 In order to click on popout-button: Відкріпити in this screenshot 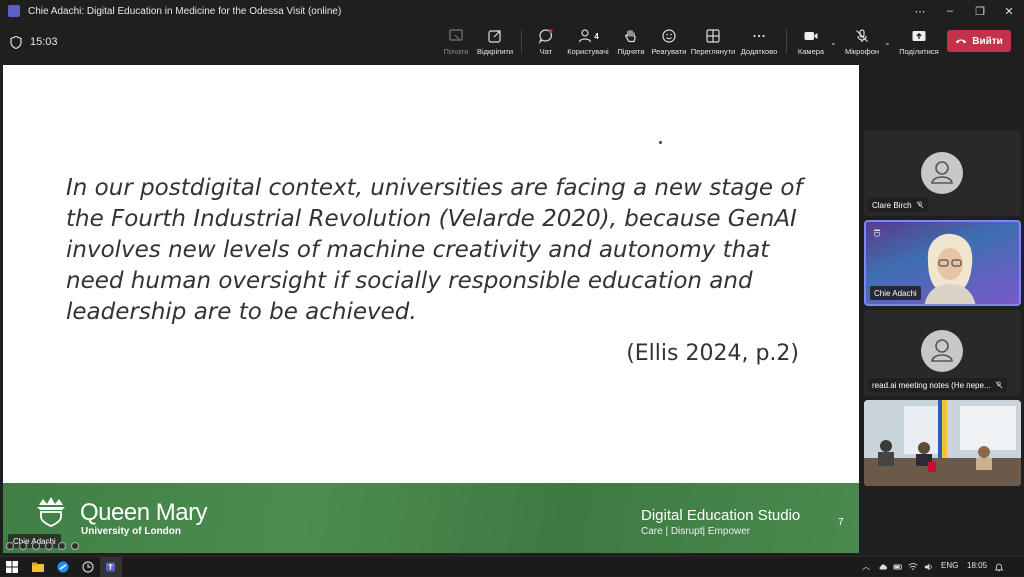, I will do `click(495, 42)`.